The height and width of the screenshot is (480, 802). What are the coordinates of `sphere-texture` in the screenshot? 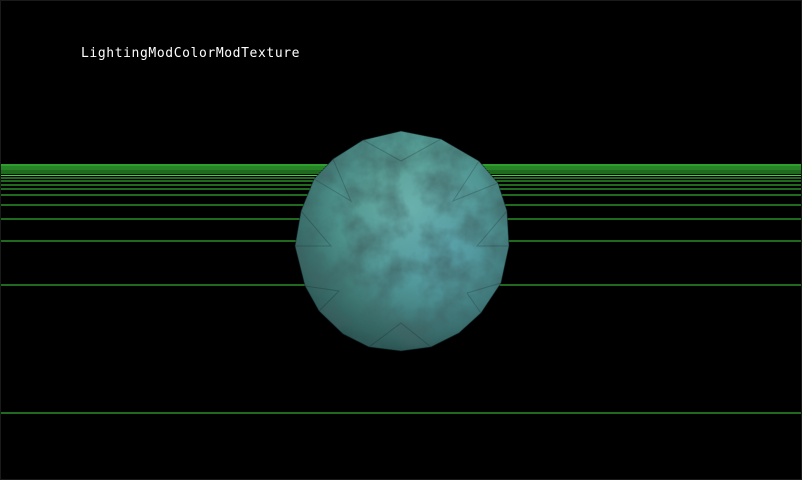 It's located at (402, 241).